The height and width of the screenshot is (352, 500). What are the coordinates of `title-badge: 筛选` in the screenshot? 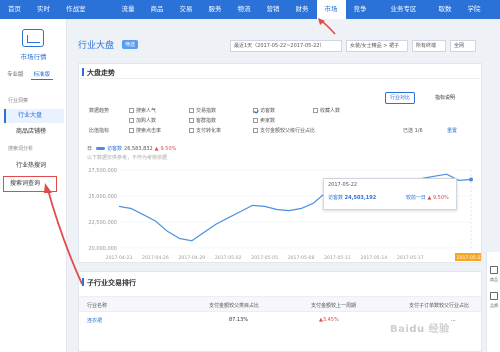 It's located at (130, 44).